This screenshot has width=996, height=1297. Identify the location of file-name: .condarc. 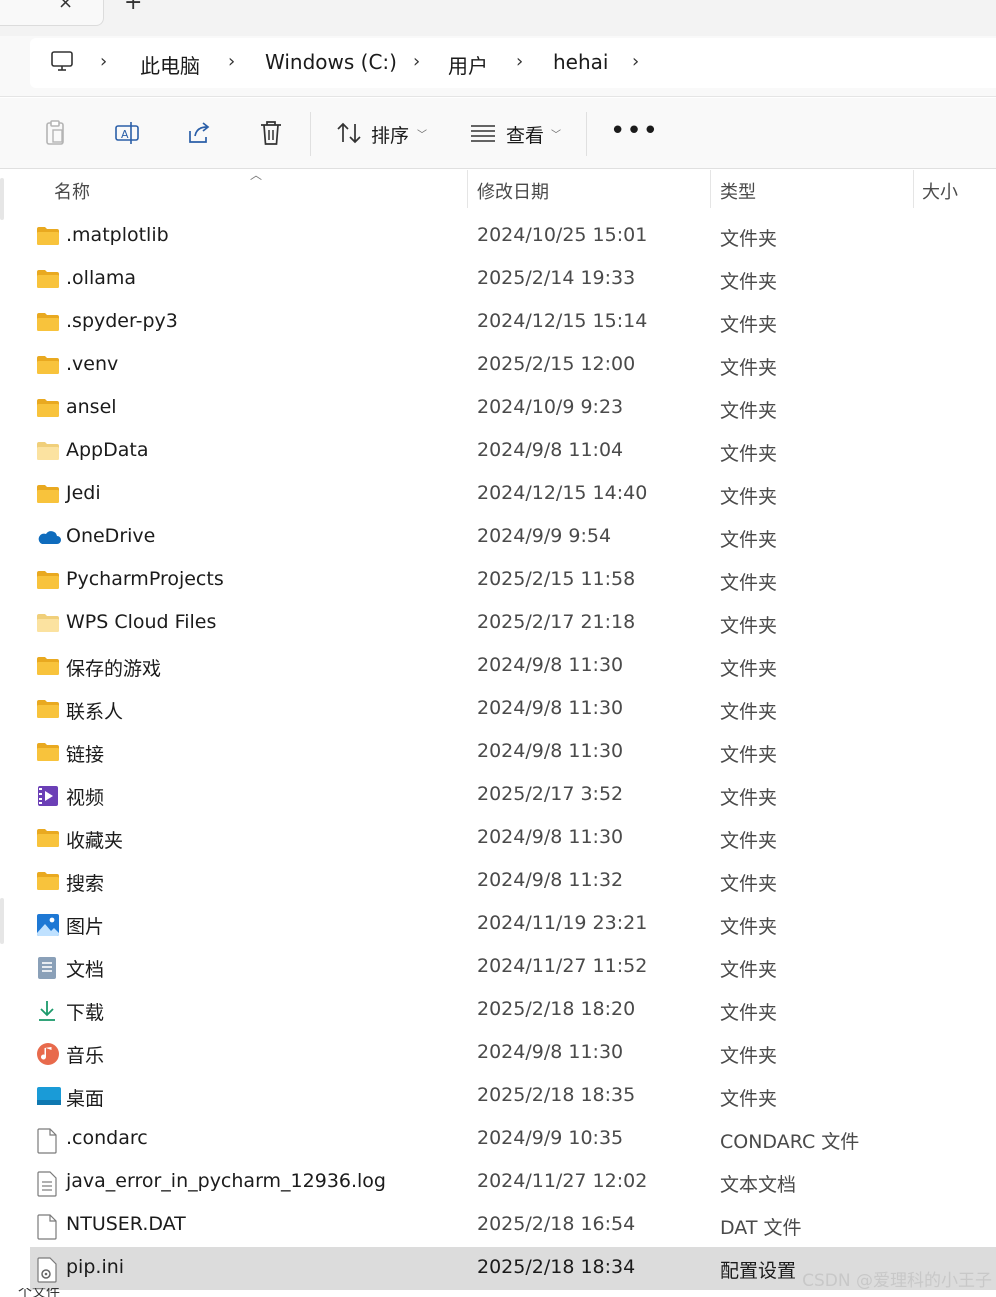
(107, 1138).